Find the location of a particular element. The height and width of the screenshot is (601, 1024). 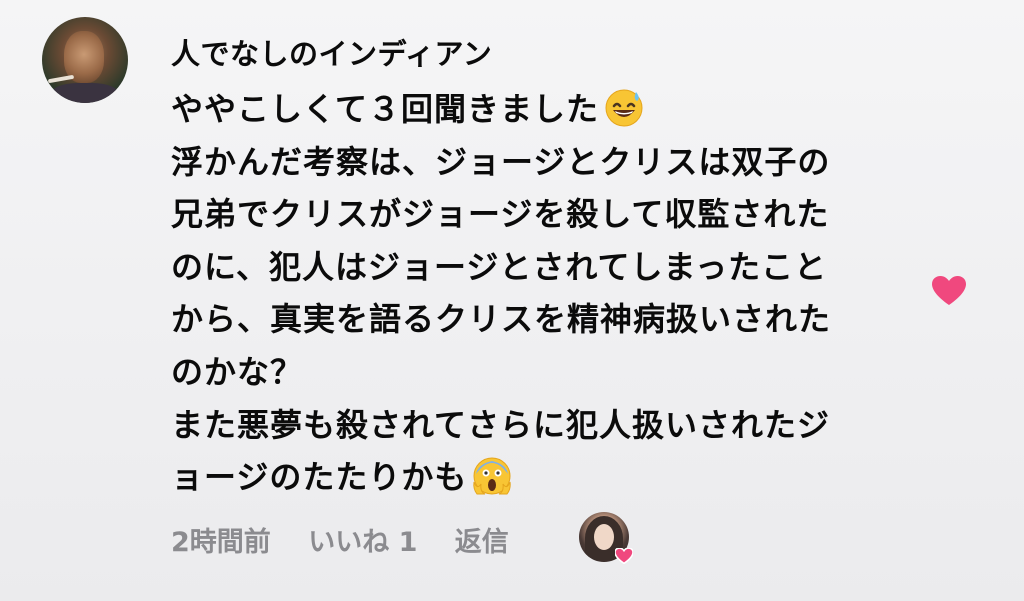

comment-line: ョージのたたりかも is located at coordinates (319, 477).